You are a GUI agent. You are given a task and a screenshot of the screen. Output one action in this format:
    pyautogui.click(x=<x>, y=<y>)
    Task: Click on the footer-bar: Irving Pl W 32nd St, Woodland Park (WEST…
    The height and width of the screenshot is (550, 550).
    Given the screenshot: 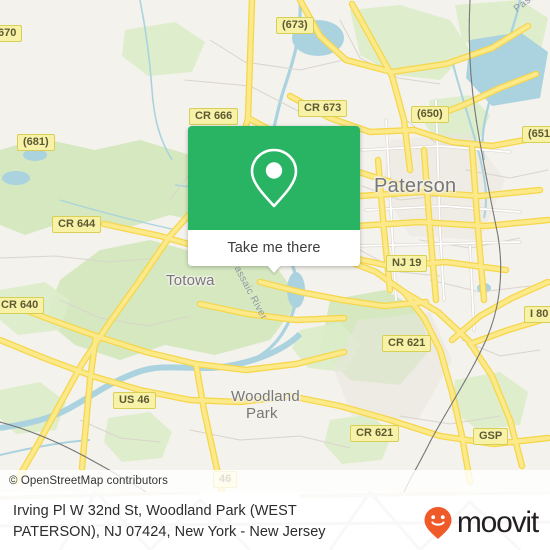 What is the action you would take?
    pyautogui.click(x=275, y=521)
    